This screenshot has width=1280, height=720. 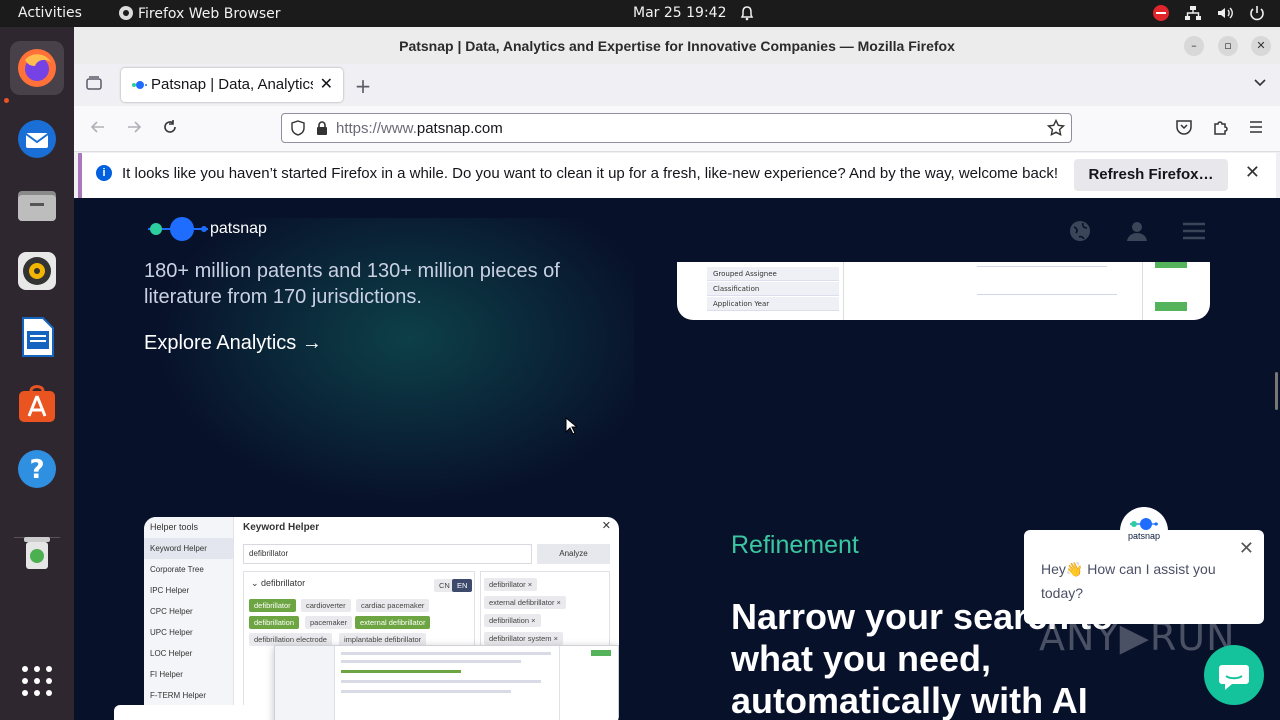 What do you see at coordinates (233, 343) in the screenshot?
I see `explore-analytics-link: Explore Analytics →` at bounding box center [233, 343].